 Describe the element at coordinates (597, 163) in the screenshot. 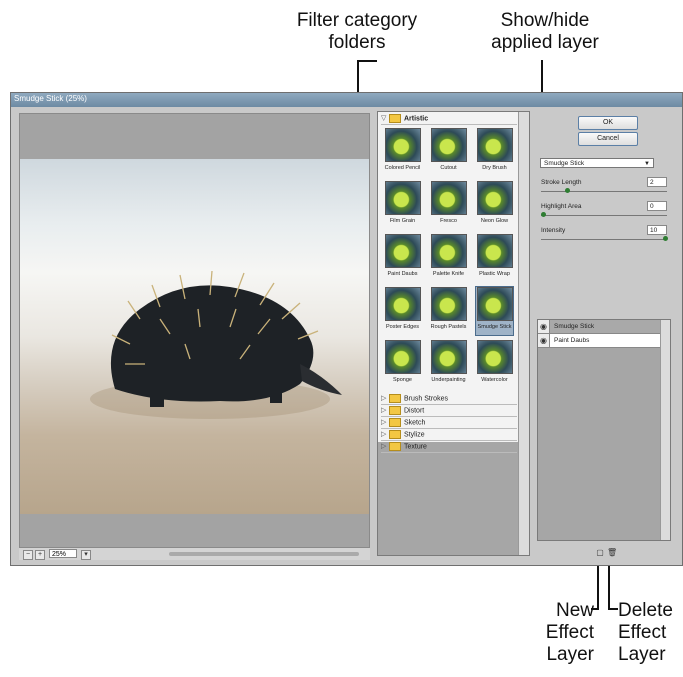

I see `filter-select: Smudge Stick ▼` at that location.